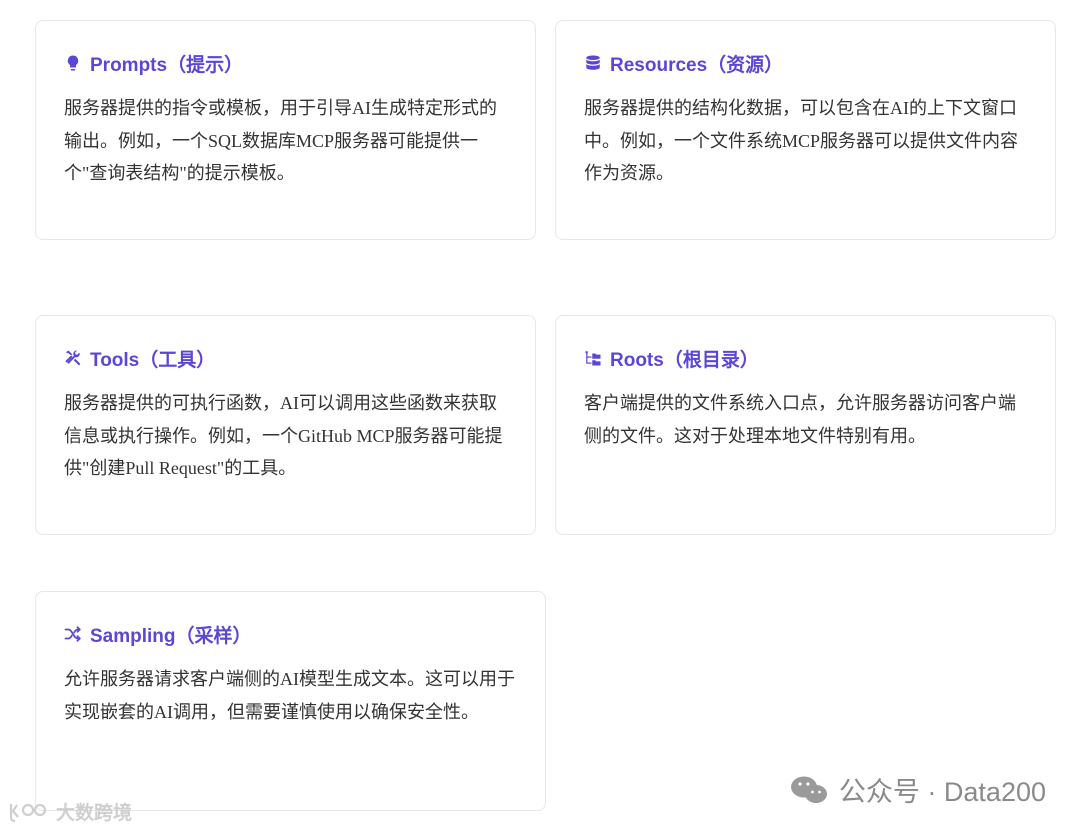 This screenshot has width=1080, height=833. Describe the element at coordinates (94, 813) in the screenshot. I see `brand-badge-text: 大数跨境` at that location.